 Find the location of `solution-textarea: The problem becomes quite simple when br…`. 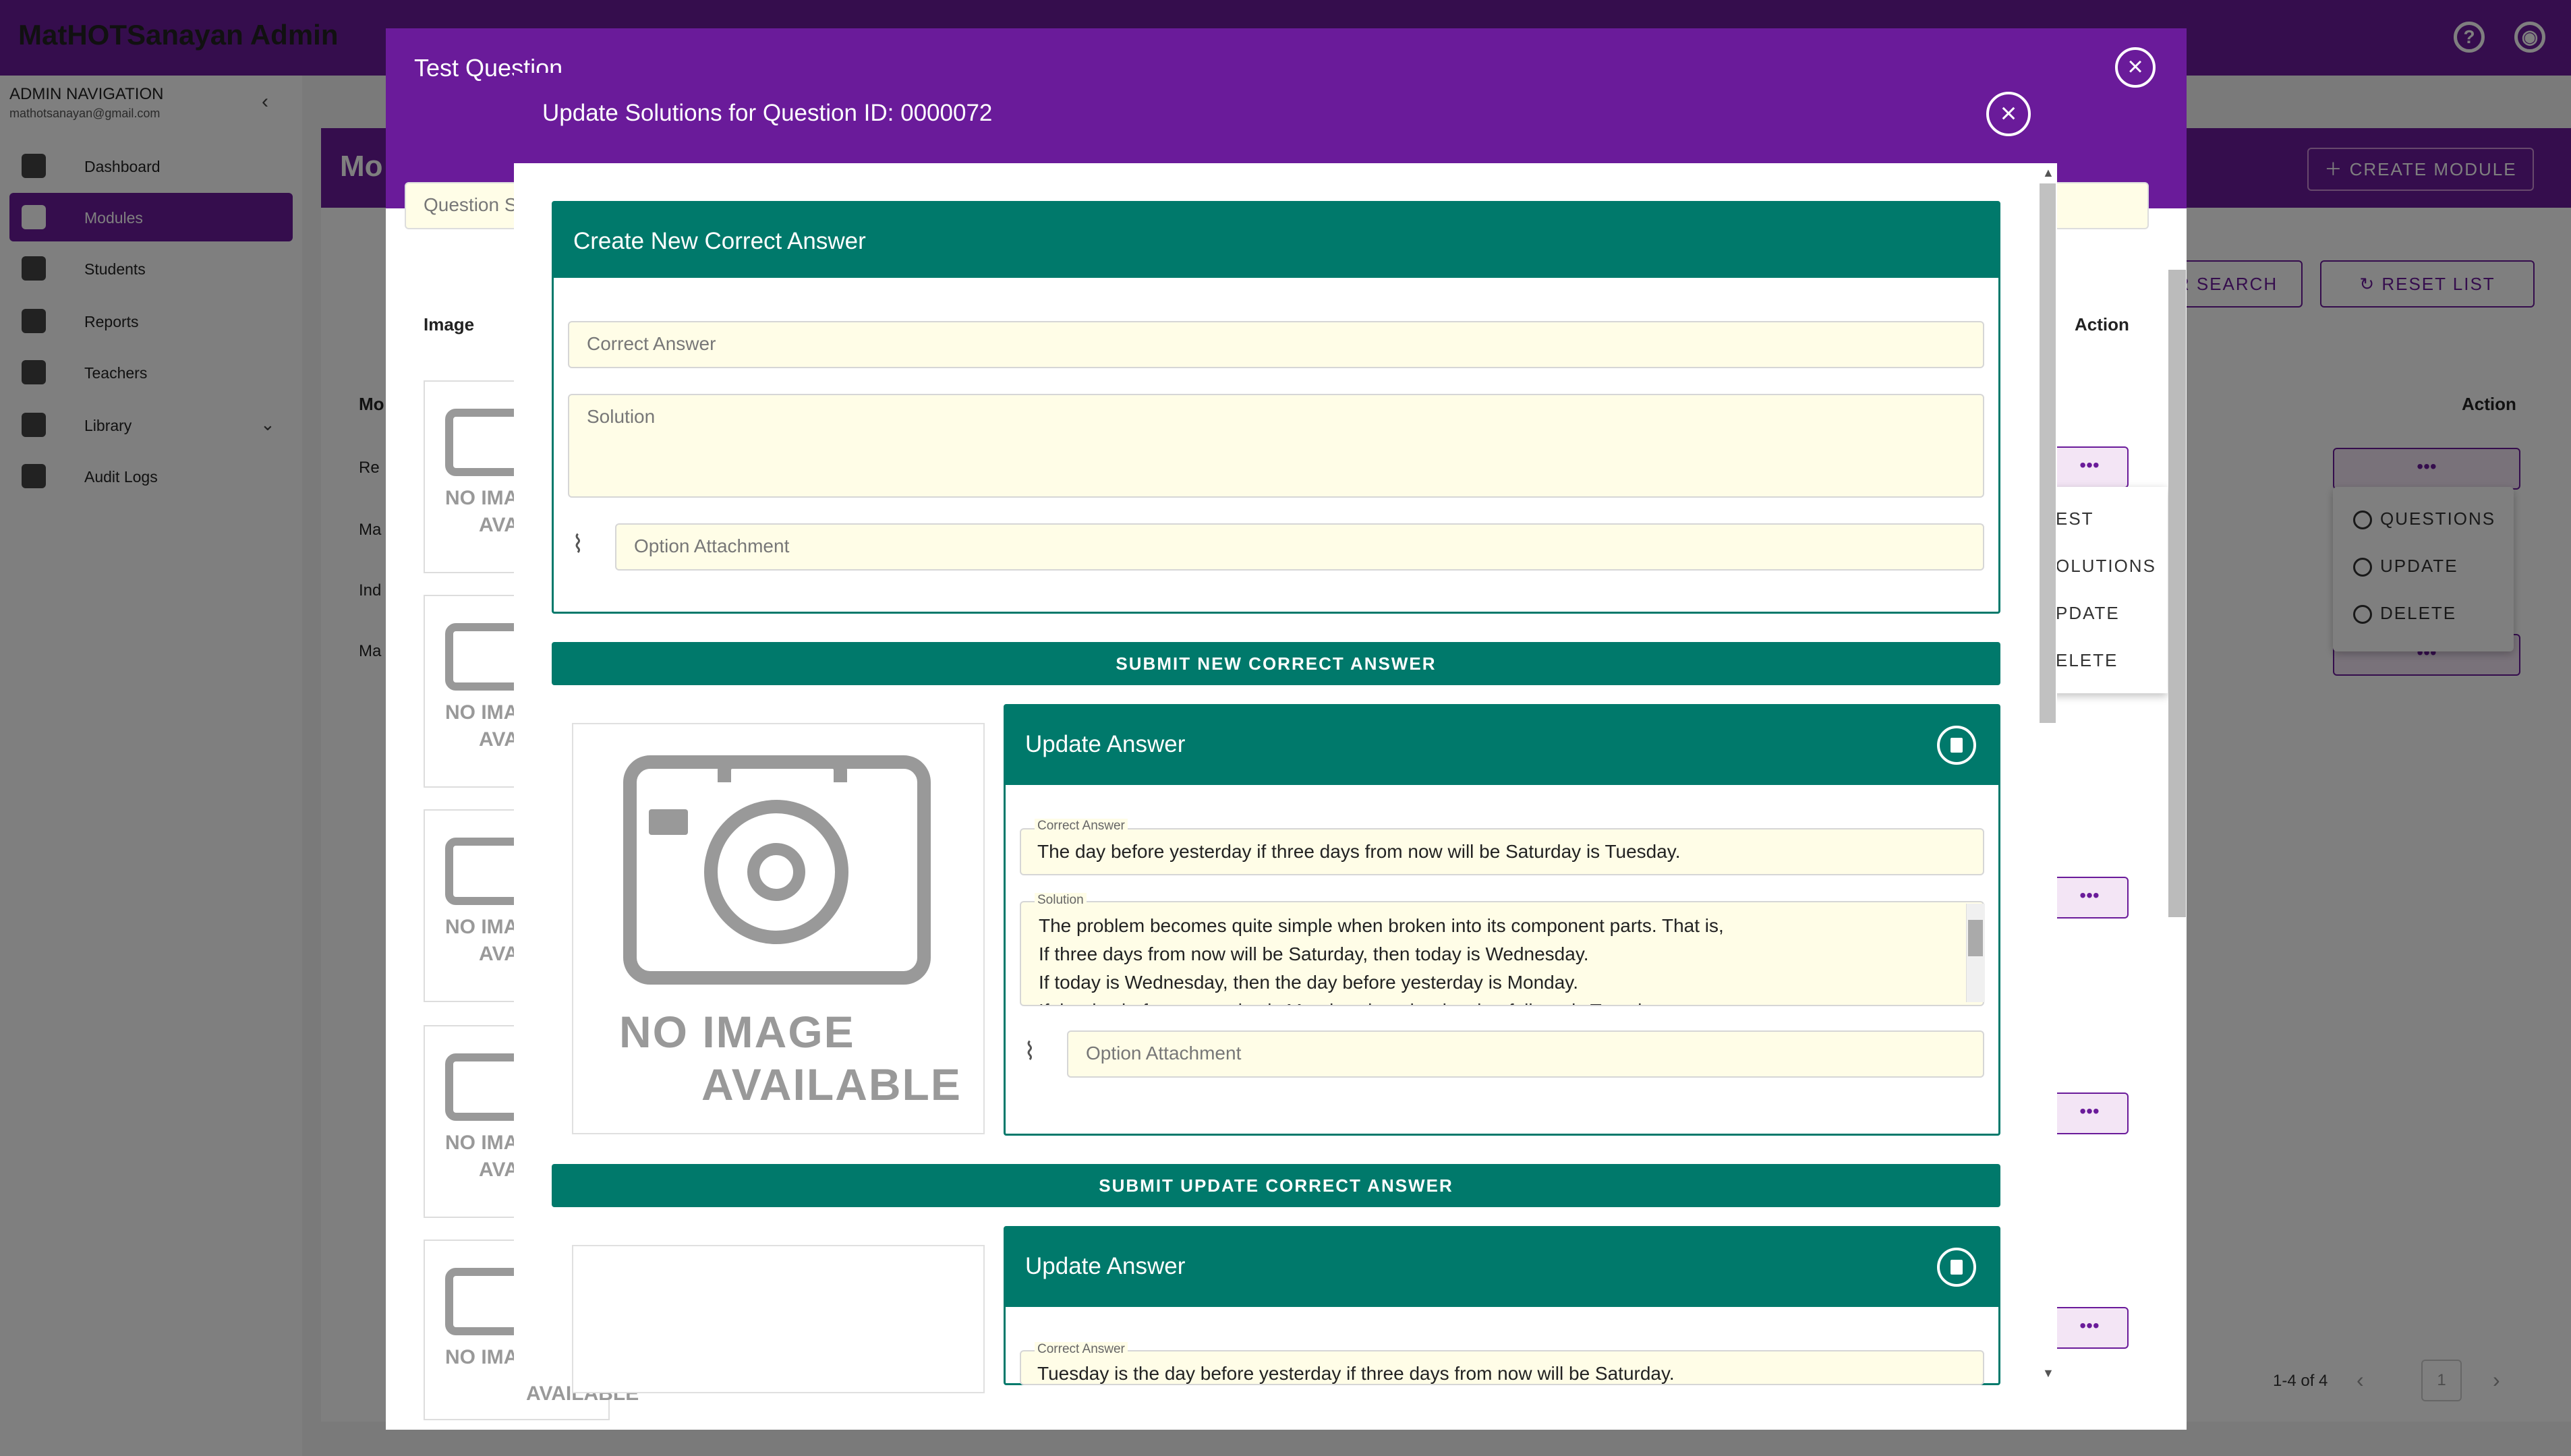

solution-textarea: The problem becomes quite simple when br… is located at coordinates (1502, 953).